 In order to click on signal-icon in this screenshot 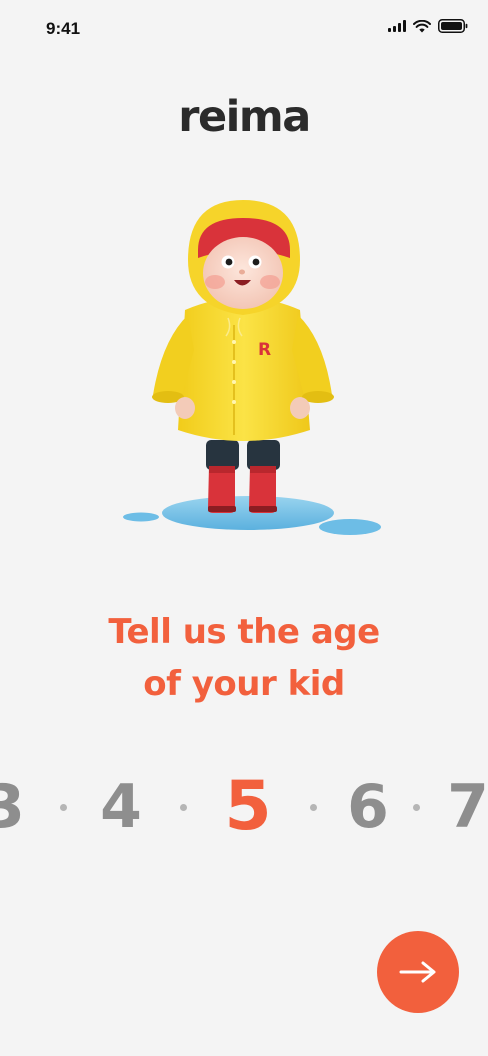, I will do `click(397, 26)`.